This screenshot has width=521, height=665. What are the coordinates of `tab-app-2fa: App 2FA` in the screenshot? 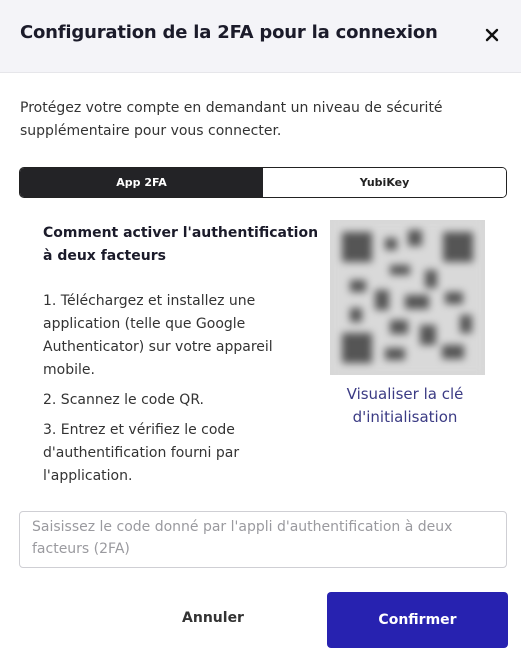 It's located at (141, 182).